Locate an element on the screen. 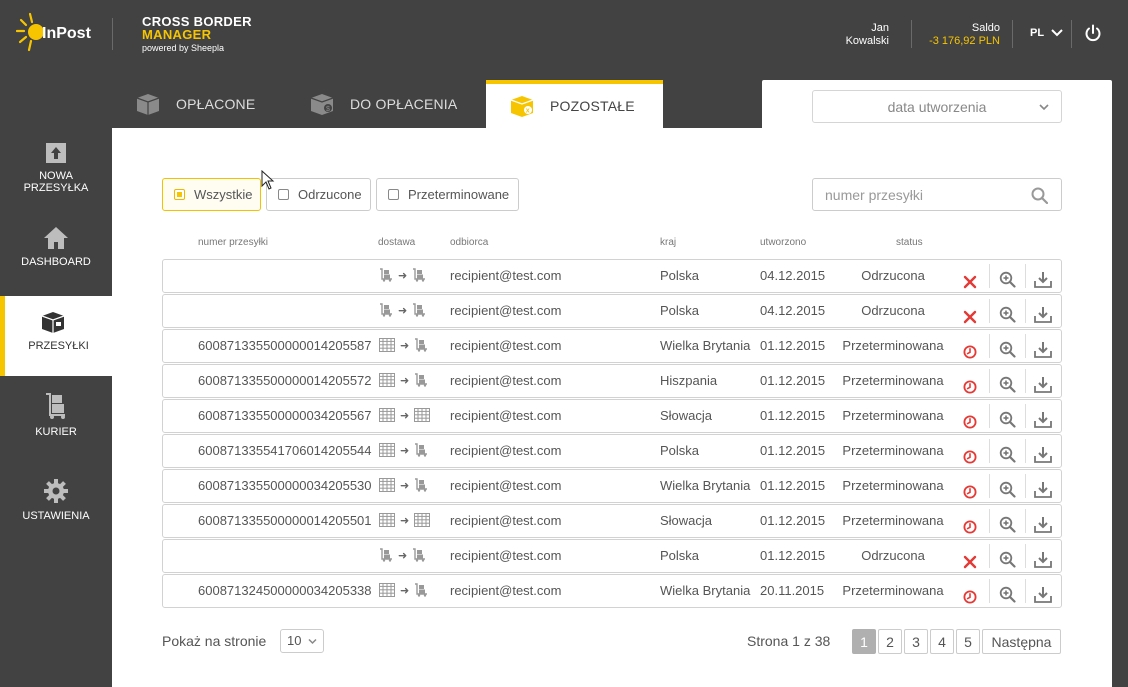 Image resolution: width=1128 pixels, height=687 pixels. page-button-5: 5 is located at coordinates (968, 641).